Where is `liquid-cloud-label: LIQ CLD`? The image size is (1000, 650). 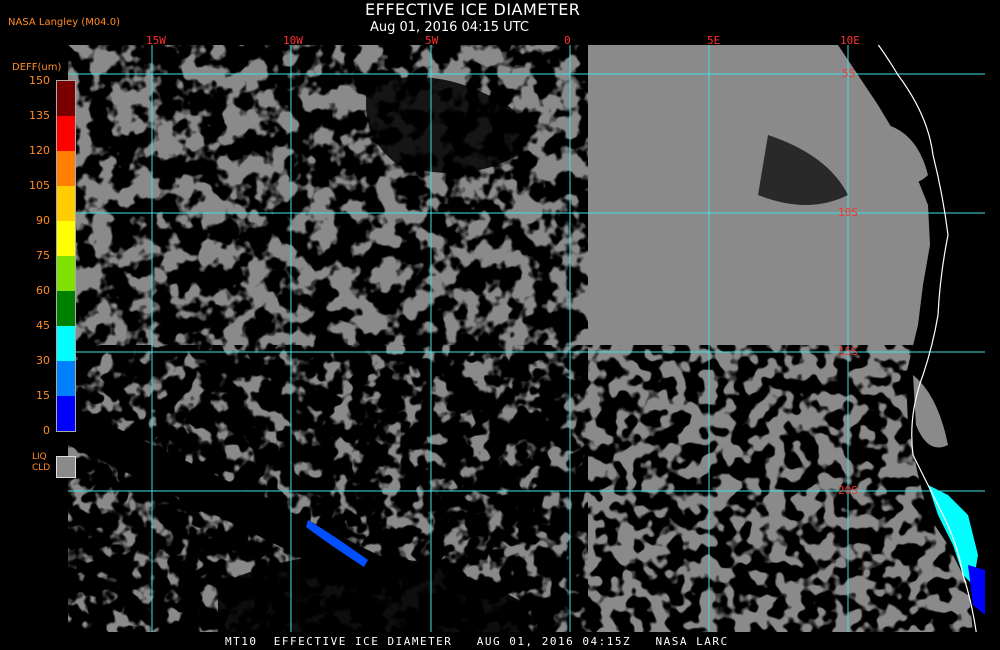
liquid-cloud-label: LIQ CLD is located at coordinates (41, 463).